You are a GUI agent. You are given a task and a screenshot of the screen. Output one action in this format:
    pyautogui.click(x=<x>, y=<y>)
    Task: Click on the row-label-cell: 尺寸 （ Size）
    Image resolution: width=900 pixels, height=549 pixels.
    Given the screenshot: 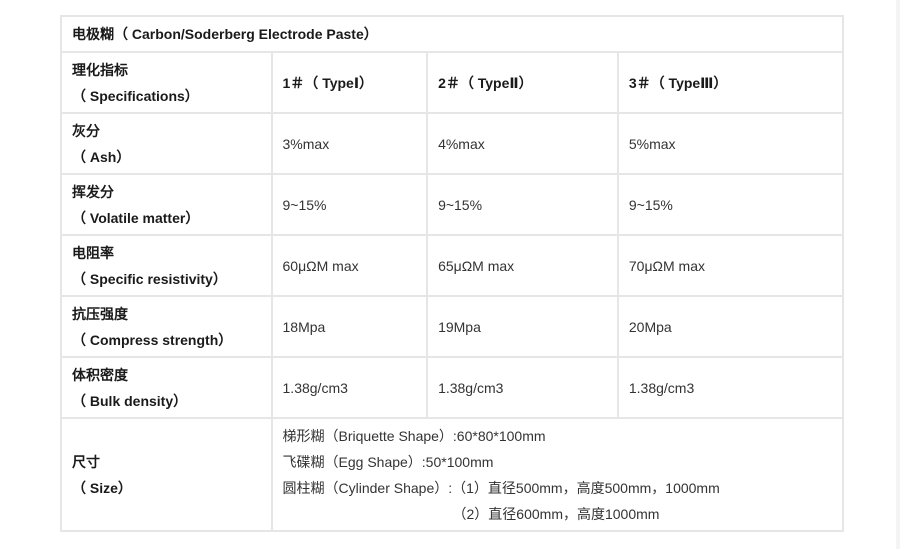 What is the action you would take?
    pyautogui.click(x=166, y=474)
    